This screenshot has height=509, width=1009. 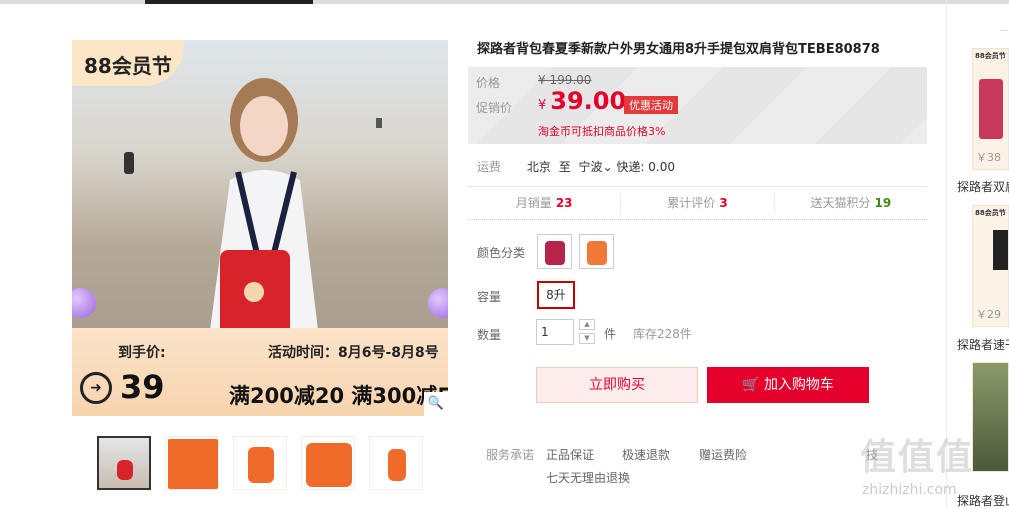 I want to click on stat-points: 送天猫积分 19, so click(x=851, y=203).